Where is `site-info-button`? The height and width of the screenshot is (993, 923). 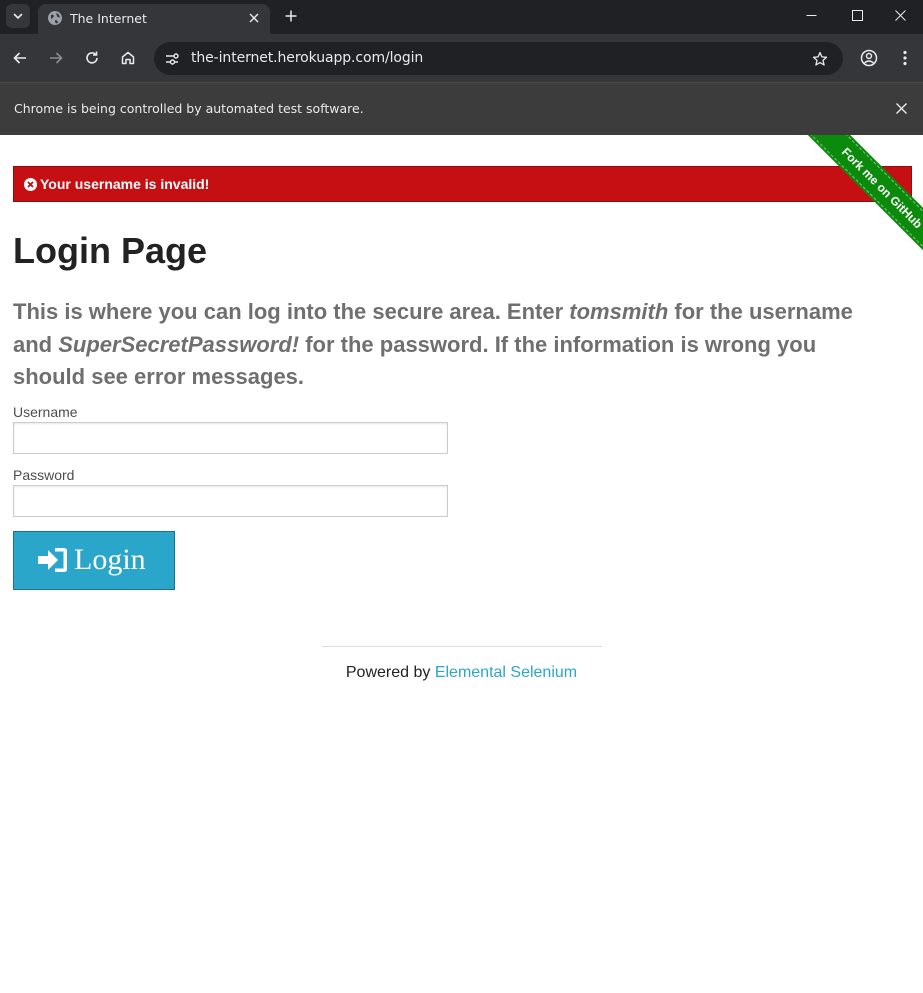 site-info-button is located at coordinates (172, 59).